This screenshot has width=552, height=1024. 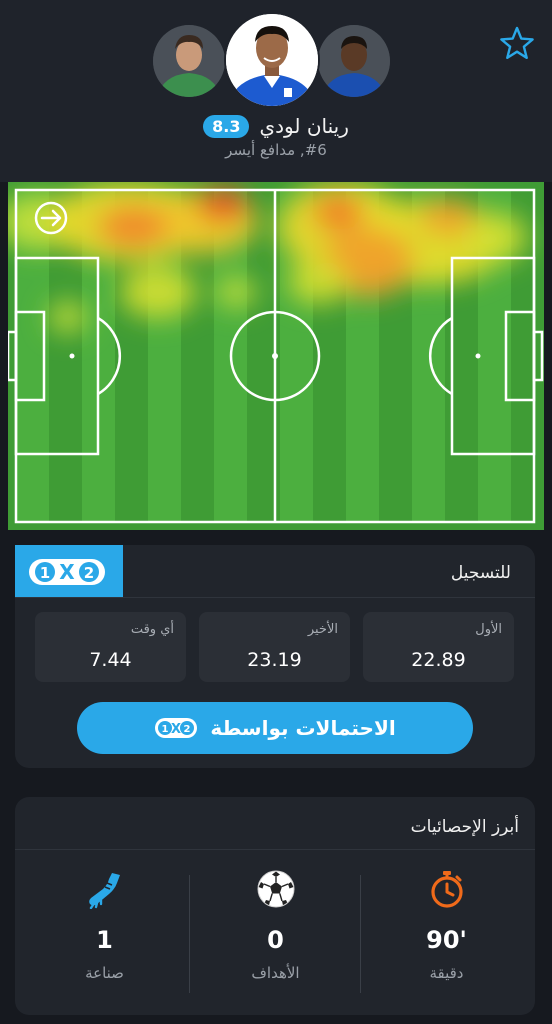 What do you see at coordinates (517, 44) in the screenshot?
I see `star-outline-icon` at bounding box center [517, 44].